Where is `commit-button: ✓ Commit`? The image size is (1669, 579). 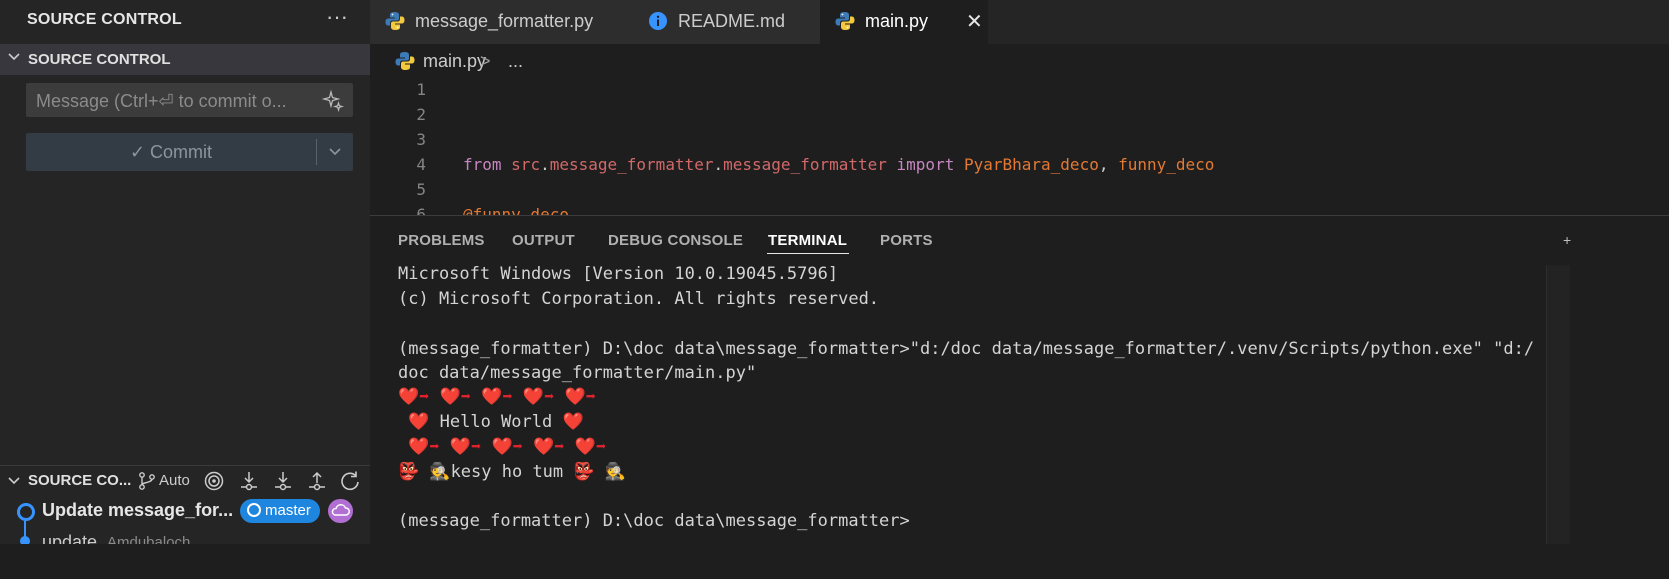 commit-button: ✓ Commit is located at coordinates (189, 152).